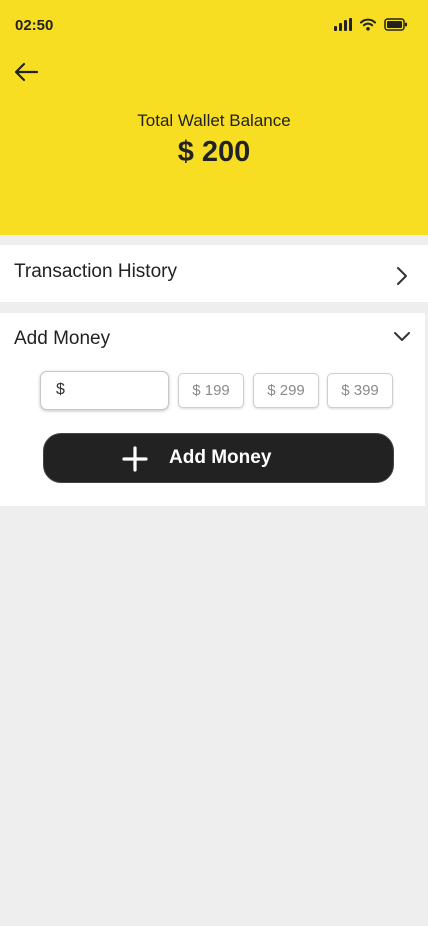 This screenshot has width=428, height=926. I want to click on battery-icon, so click(395, 24).